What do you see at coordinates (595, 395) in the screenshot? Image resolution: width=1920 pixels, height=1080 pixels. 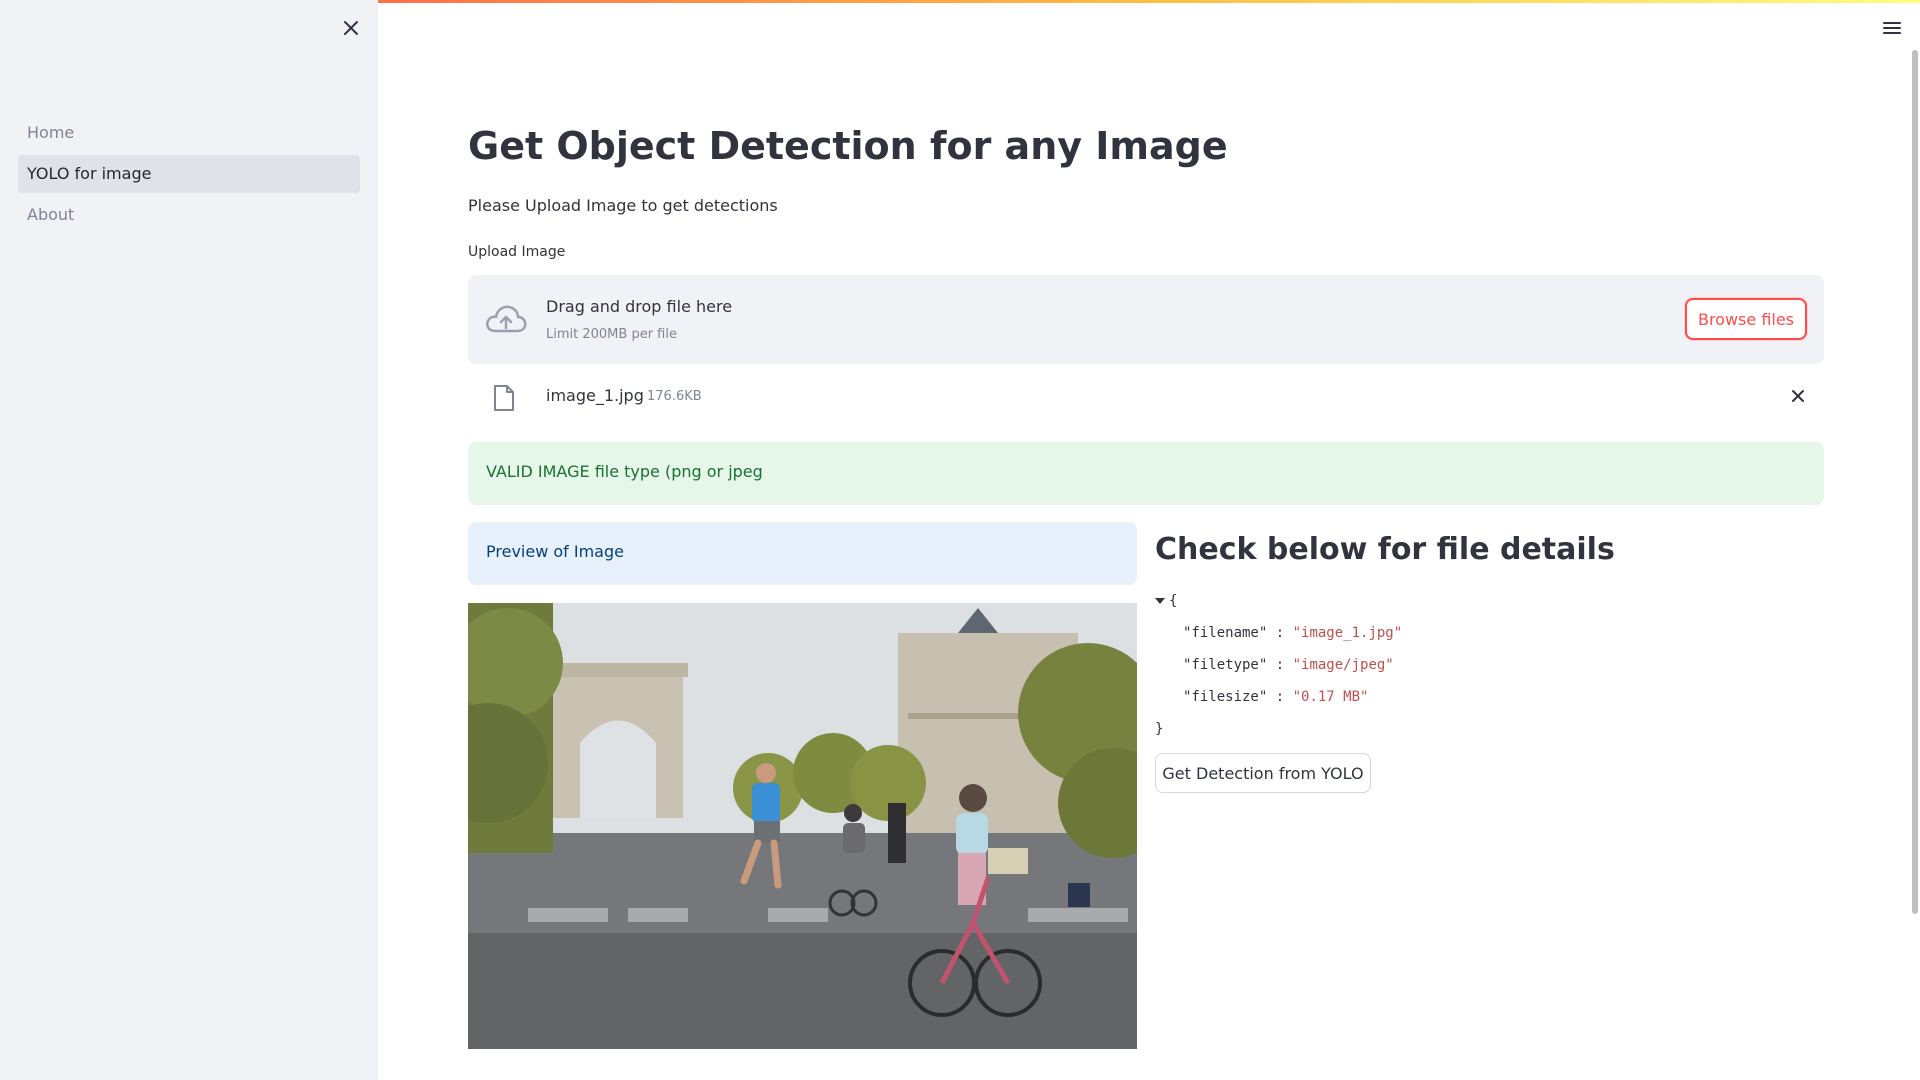 I see `uploaded-file-name: image_1.jpg` at bounding box center [595, 395].